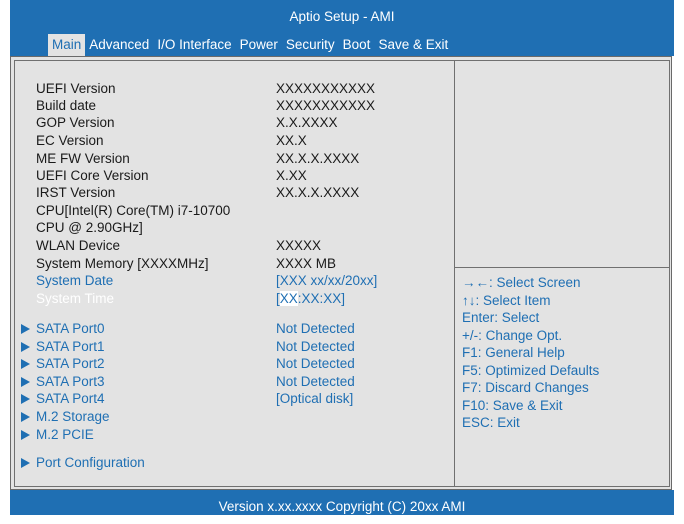  I want to click on info-value: XX.X, so click(291, 140).